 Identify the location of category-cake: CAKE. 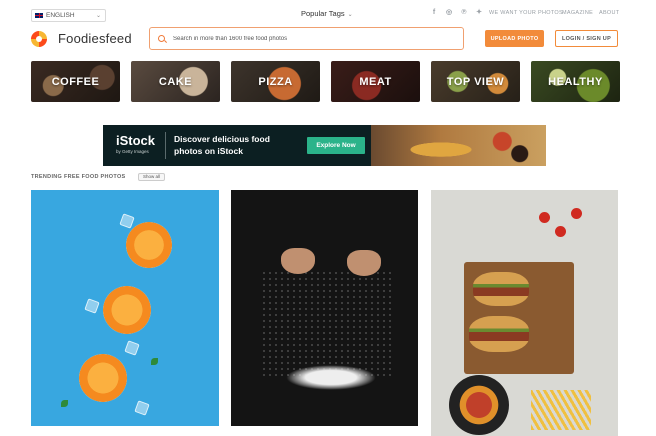
(175, 81).